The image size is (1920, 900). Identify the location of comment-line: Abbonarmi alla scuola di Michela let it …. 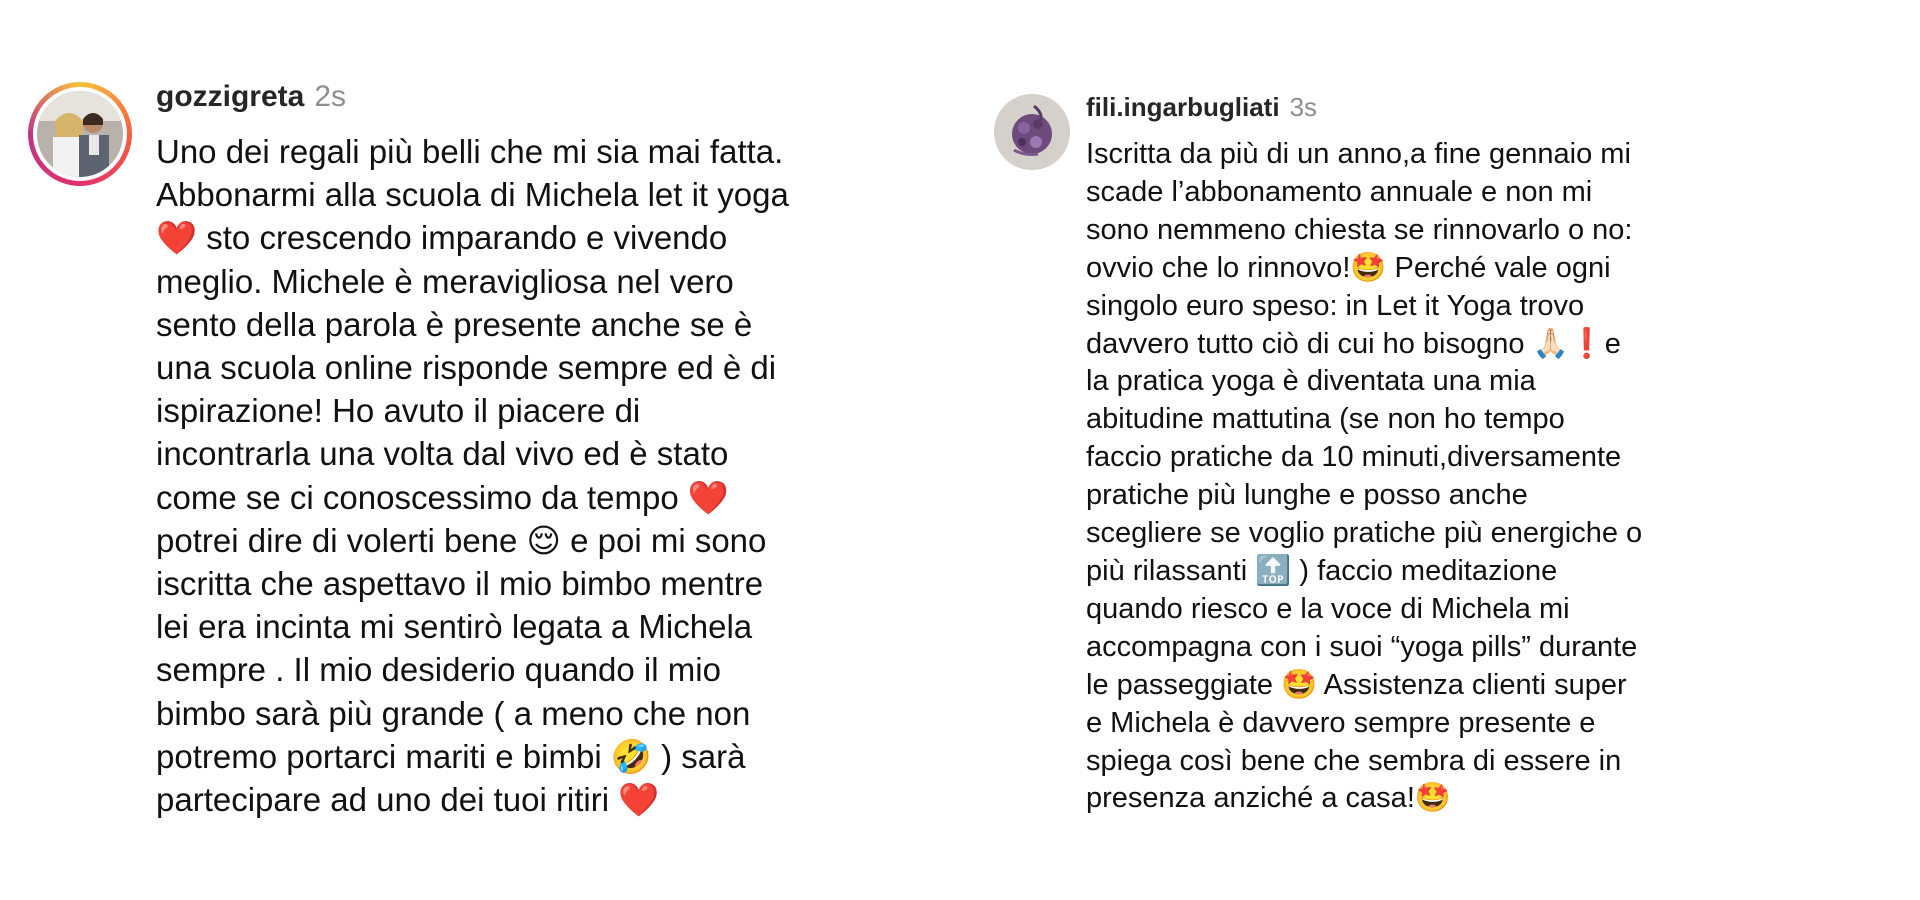
(472, 195).